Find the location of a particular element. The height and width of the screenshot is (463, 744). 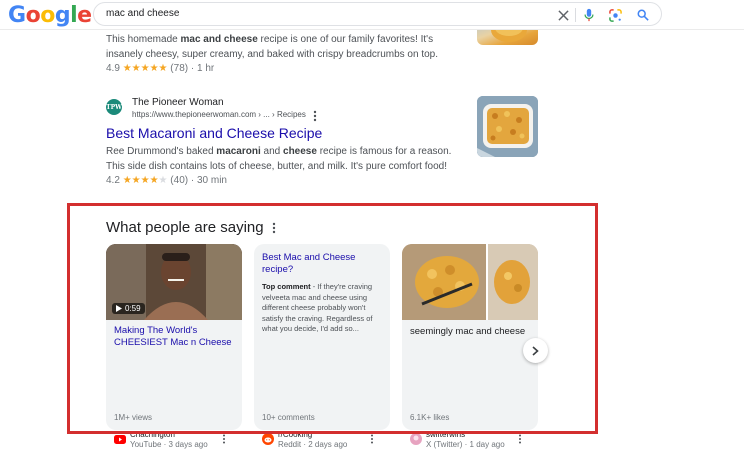

section-more-options-icon is located at coordinates (274, 227).